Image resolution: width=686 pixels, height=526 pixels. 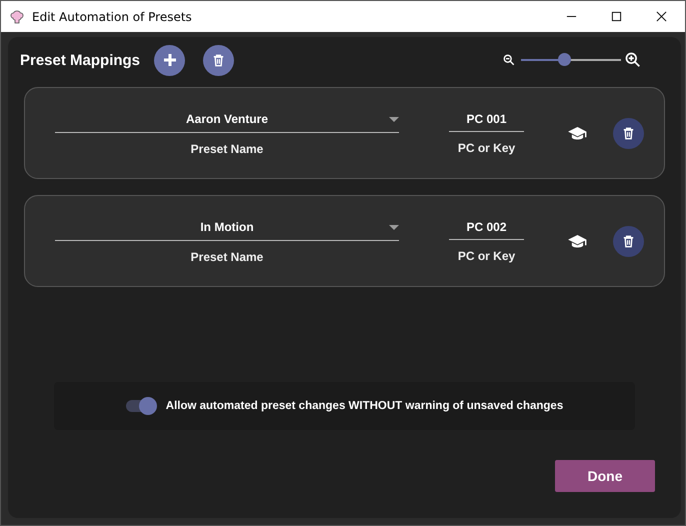 I want to click on window-title: Edit Automation of Presets, so click(x=112, y=17).